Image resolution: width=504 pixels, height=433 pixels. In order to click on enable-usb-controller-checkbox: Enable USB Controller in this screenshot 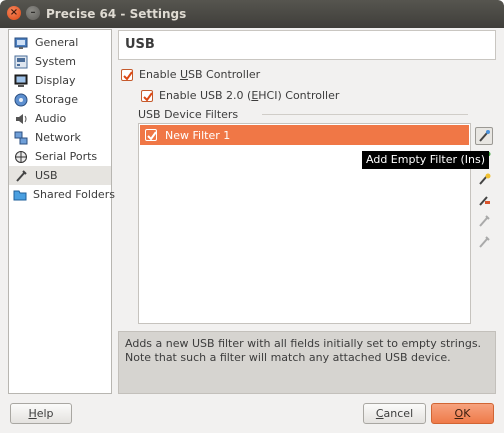, I will do `click(190, 74)`.